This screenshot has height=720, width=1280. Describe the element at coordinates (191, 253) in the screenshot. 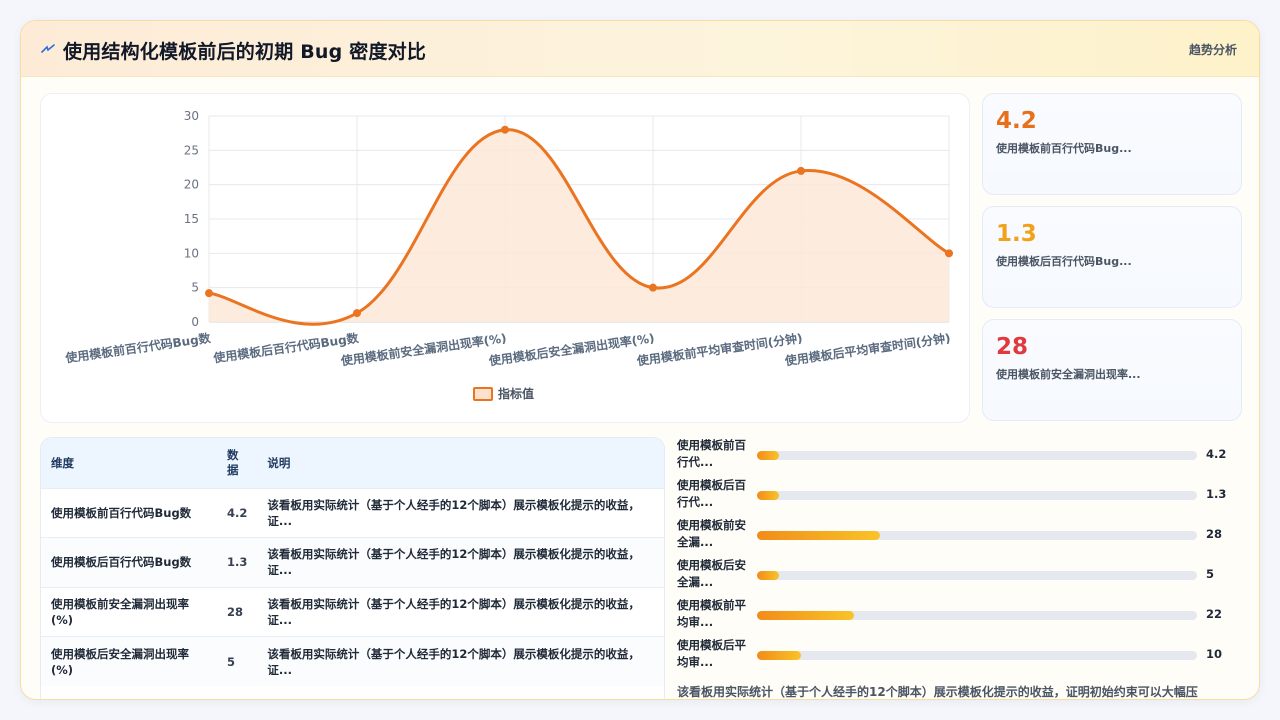

I see `y-tick-label: 10` at that location.